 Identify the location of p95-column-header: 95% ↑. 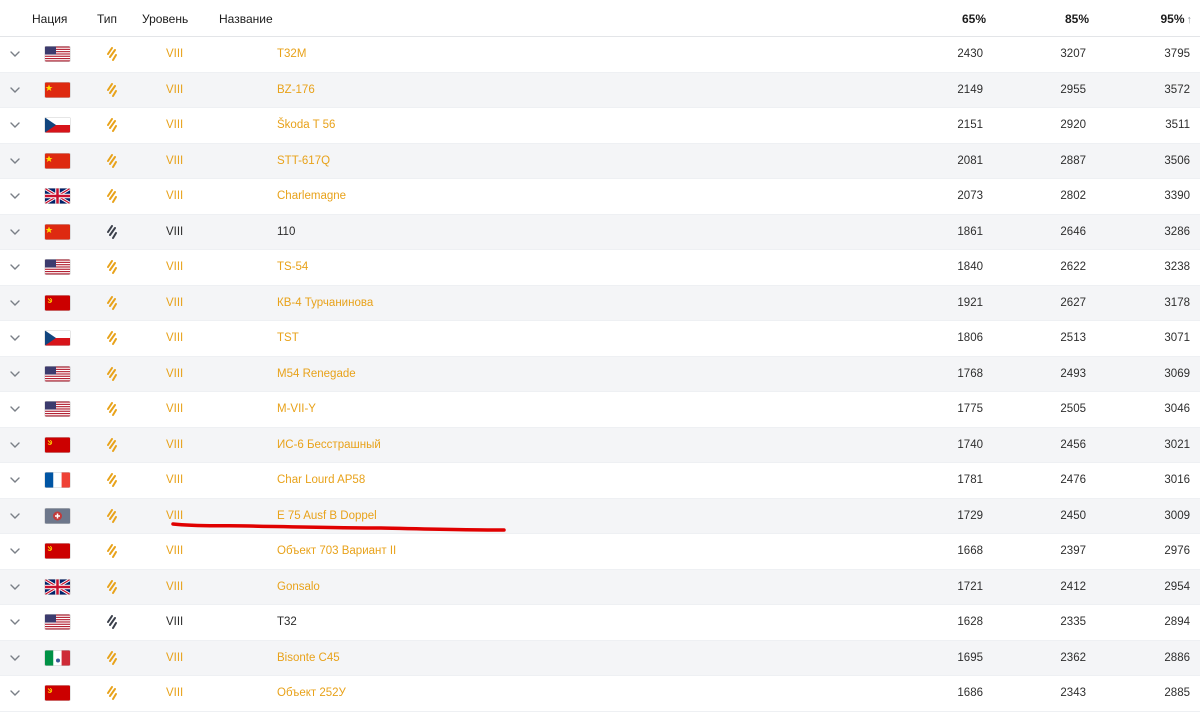
(1176, 19).